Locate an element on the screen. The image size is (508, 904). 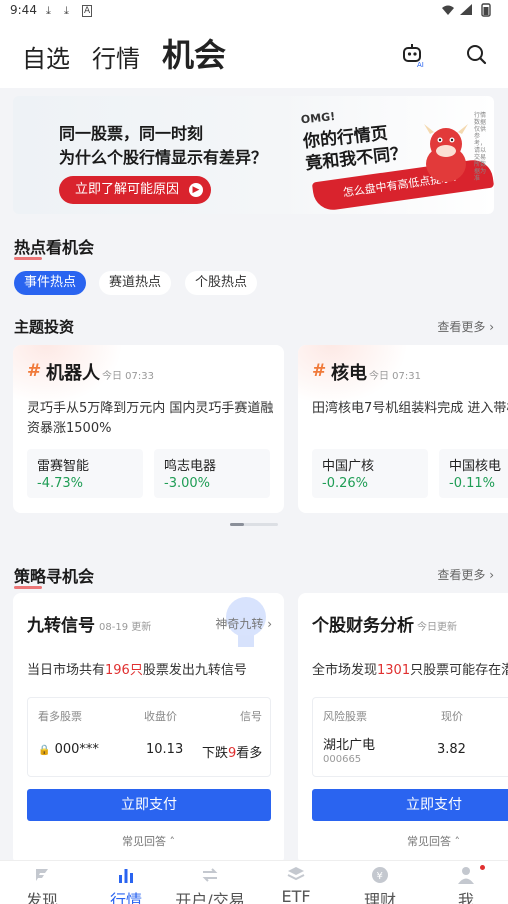
nav-market: 行情 is located at coordinates (126, 882).